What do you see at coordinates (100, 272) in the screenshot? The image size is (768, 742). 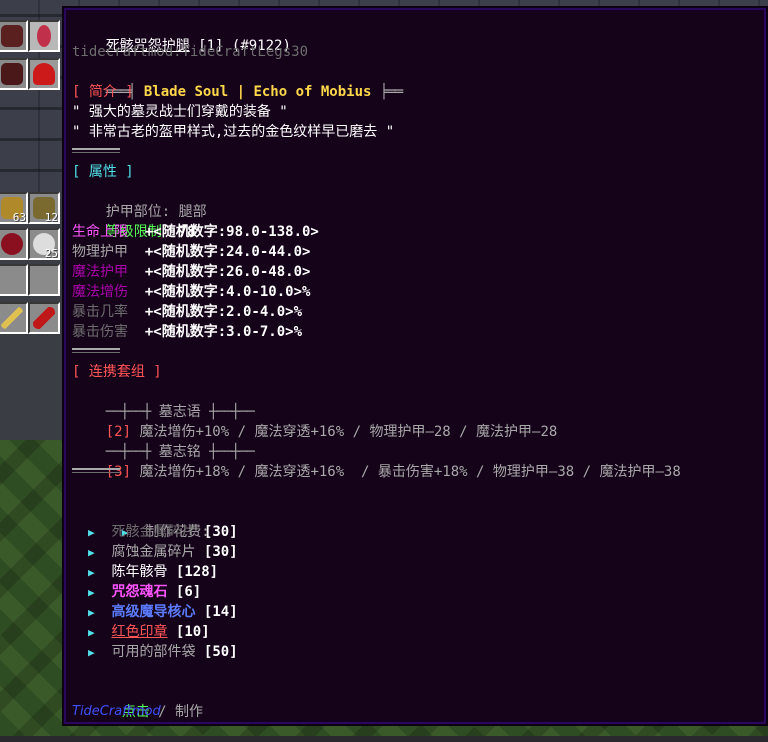 I see `stat-label: 魔法护甲` at bounding box center [100, 272].